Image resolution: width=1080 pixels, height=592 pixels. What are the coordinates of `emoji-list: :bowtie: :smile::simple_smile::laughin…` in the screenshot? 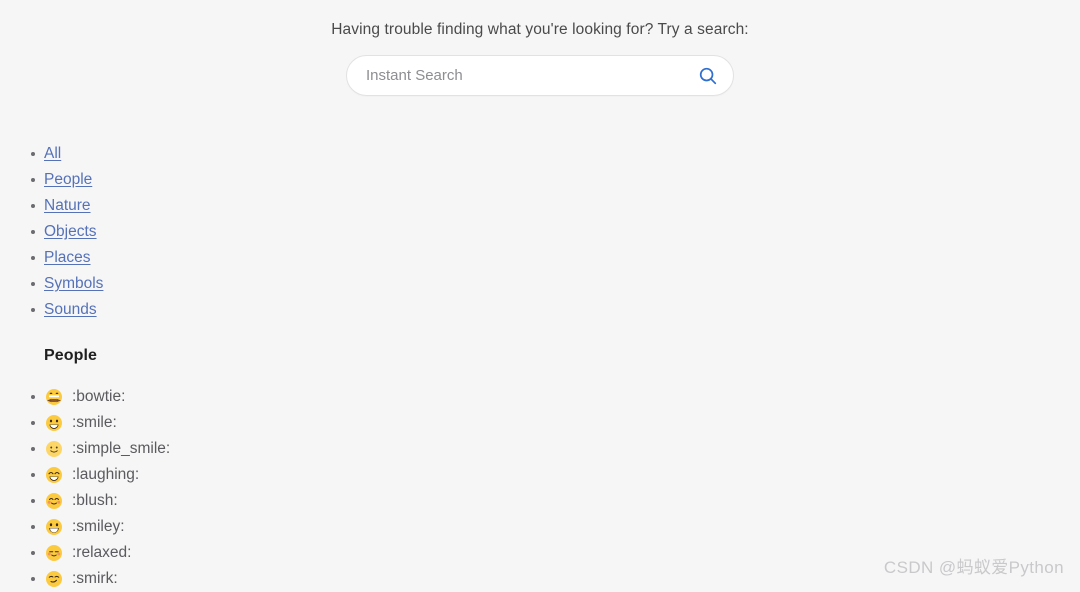 It's located at (85, 488).